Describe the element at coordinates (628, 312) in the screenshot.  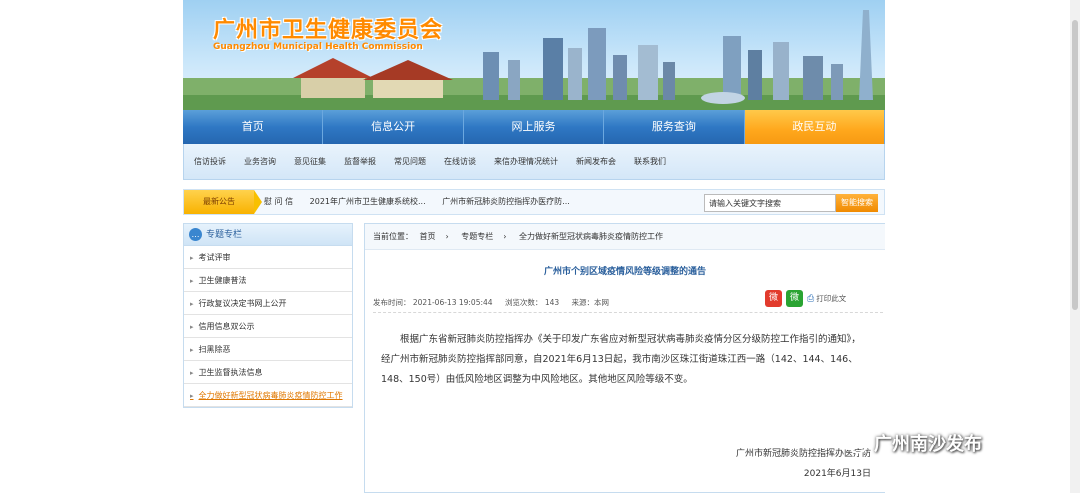
I see `divider` at that location.